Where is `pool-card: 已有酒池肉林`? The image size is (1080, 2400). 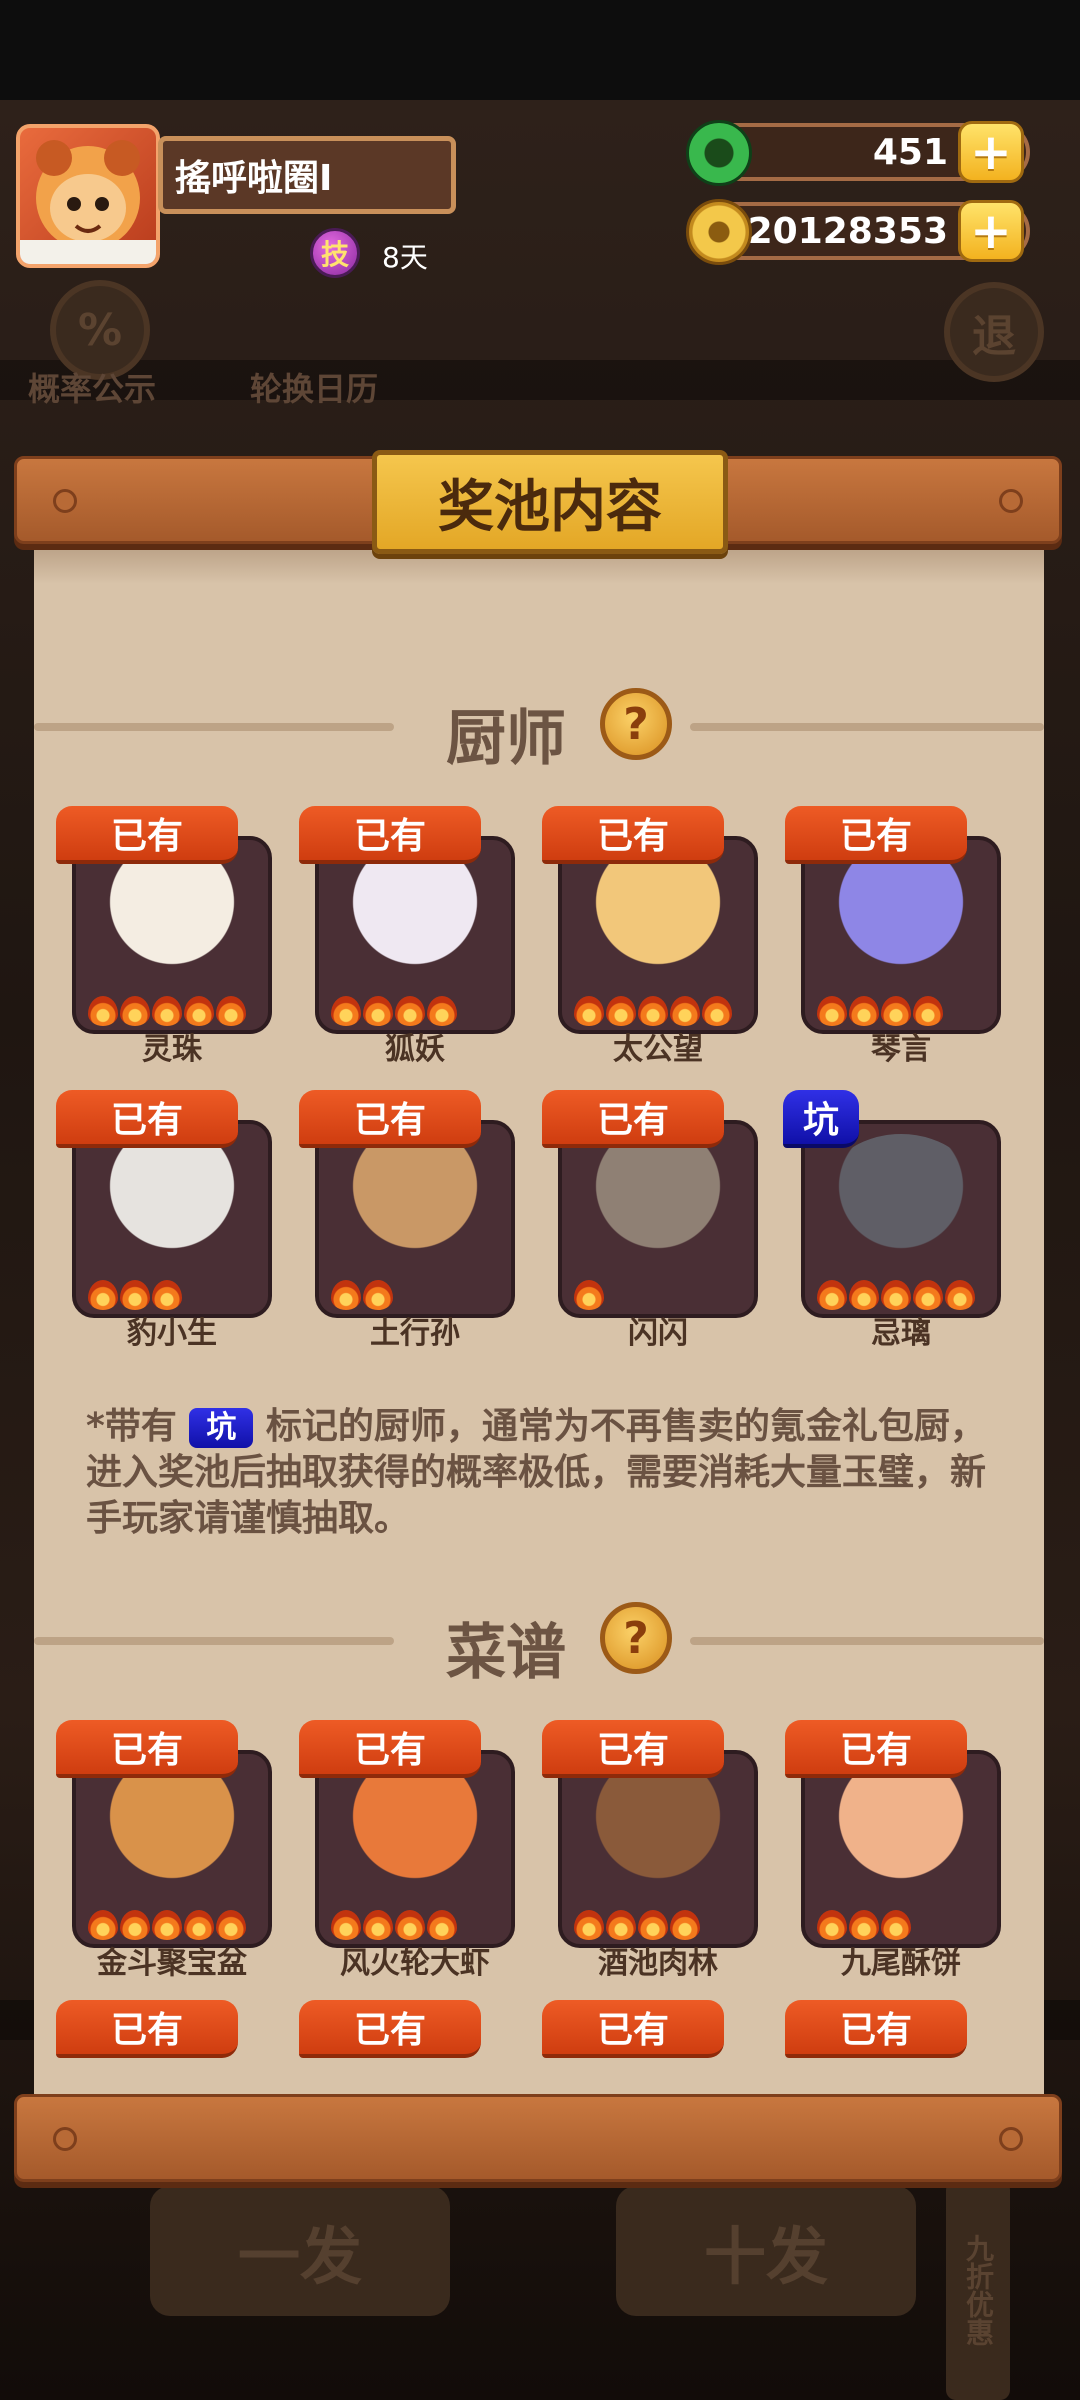
pool-card: 已有酒池肉林 is located at coordinates (650, 1850).